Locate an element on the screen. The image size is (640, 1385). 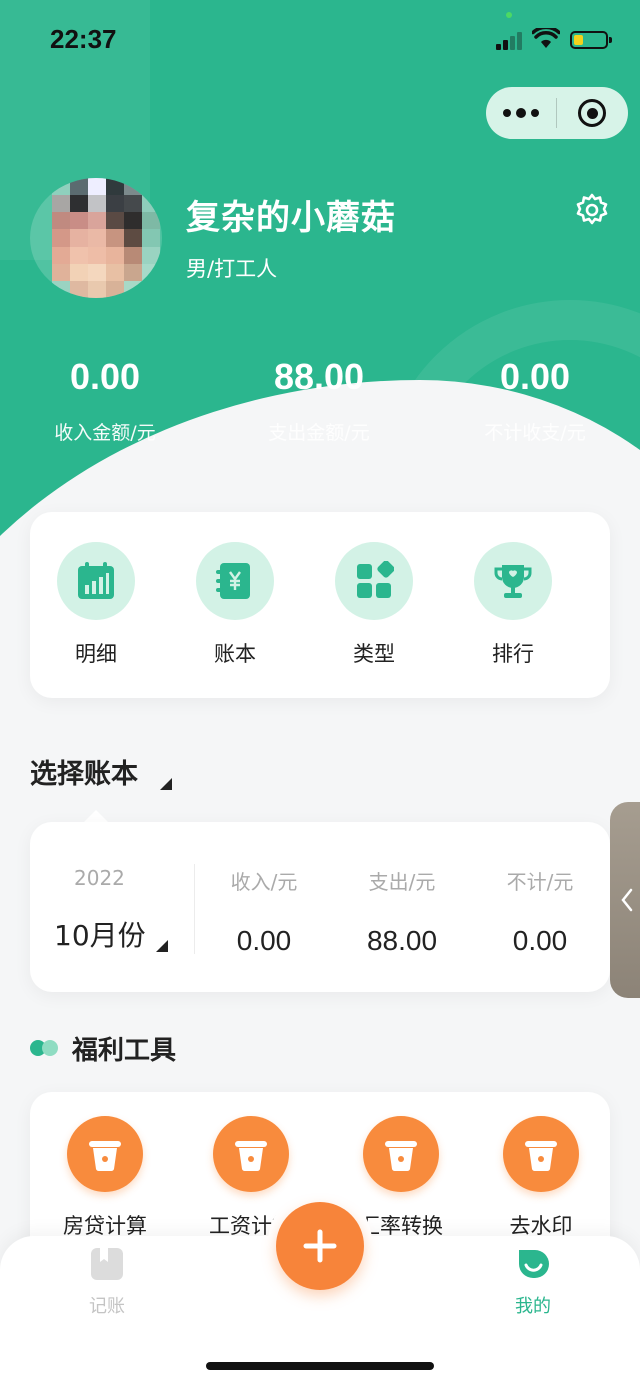
month-income: 收入/元 0.00 is located at coordinates (264, 889).